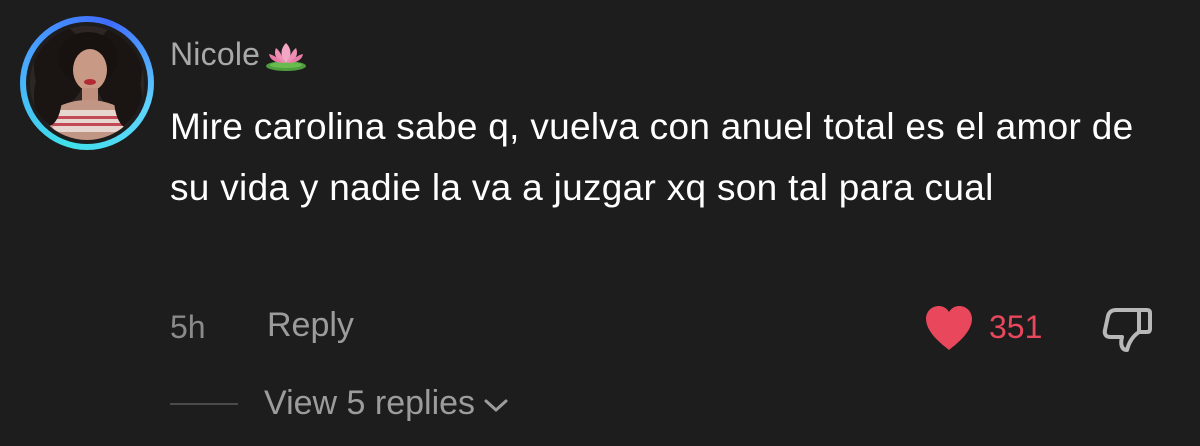 The height and width of the screenshot is (446, 1200). Describe the element at coordinates (310, 325) in the screenshot. I see `reply-button: Reply` at that location.